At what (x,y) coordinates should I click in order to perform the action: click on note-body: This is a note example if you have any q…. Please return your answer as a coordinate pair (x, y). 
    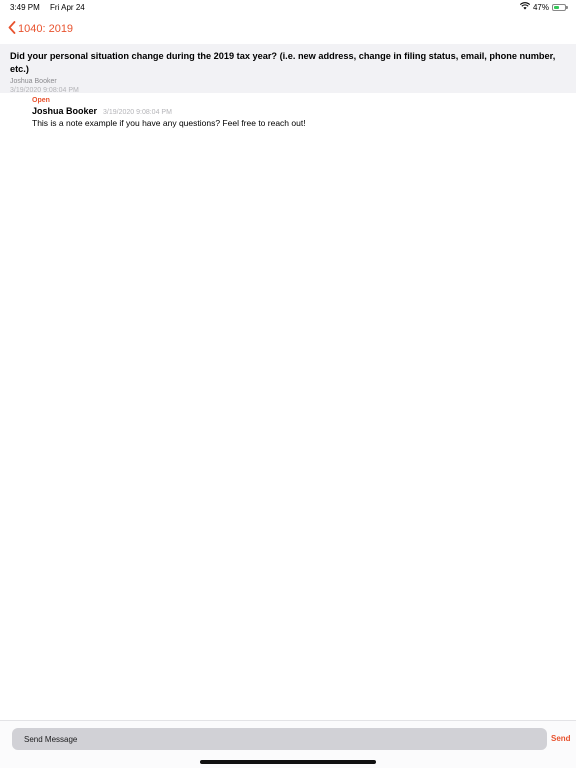
    Looking at the image, I should click on (169, 123).